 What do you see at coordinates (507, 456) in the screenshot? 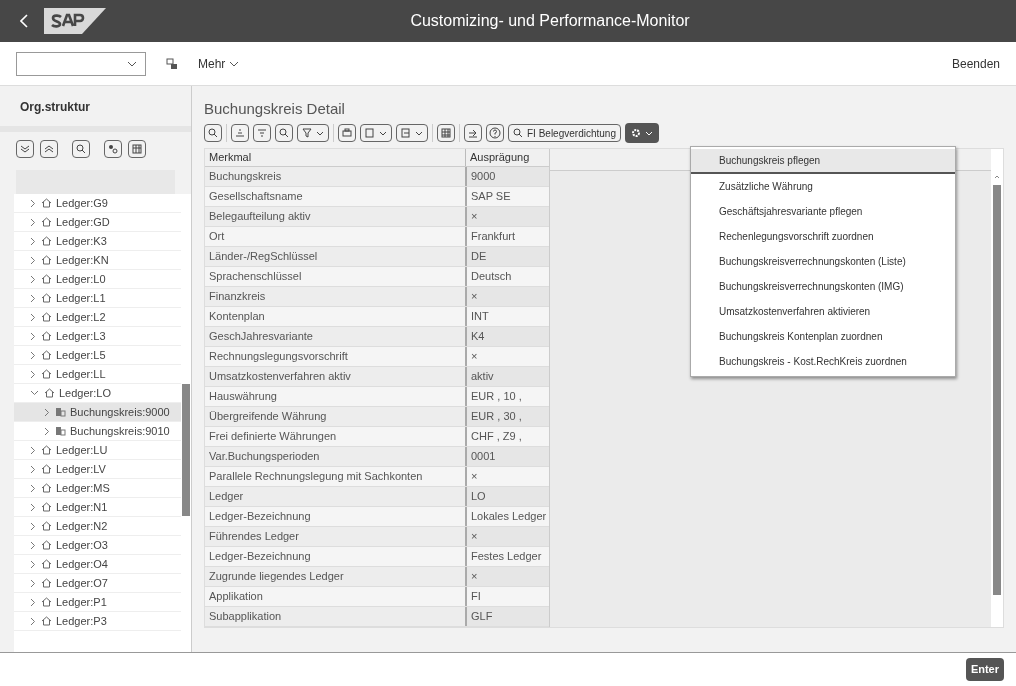
I see `table-cell: 0001` at bounding box center [507, 456].